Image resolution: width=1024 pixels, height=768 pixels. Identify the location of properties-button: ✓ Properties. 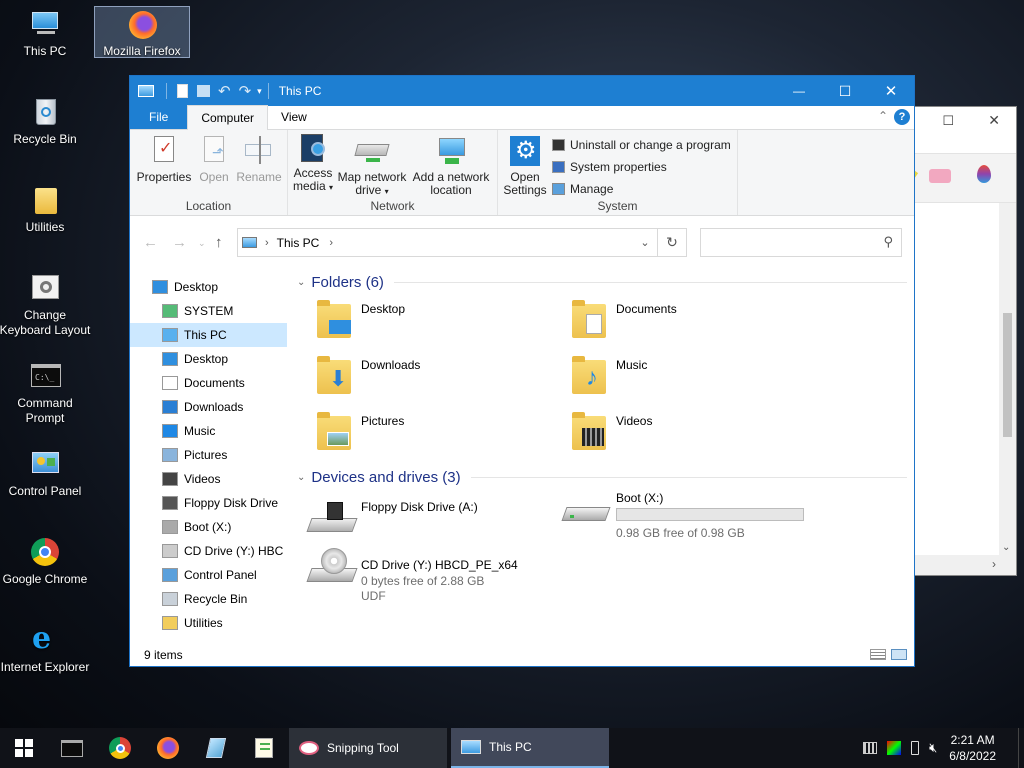
(164, 160).